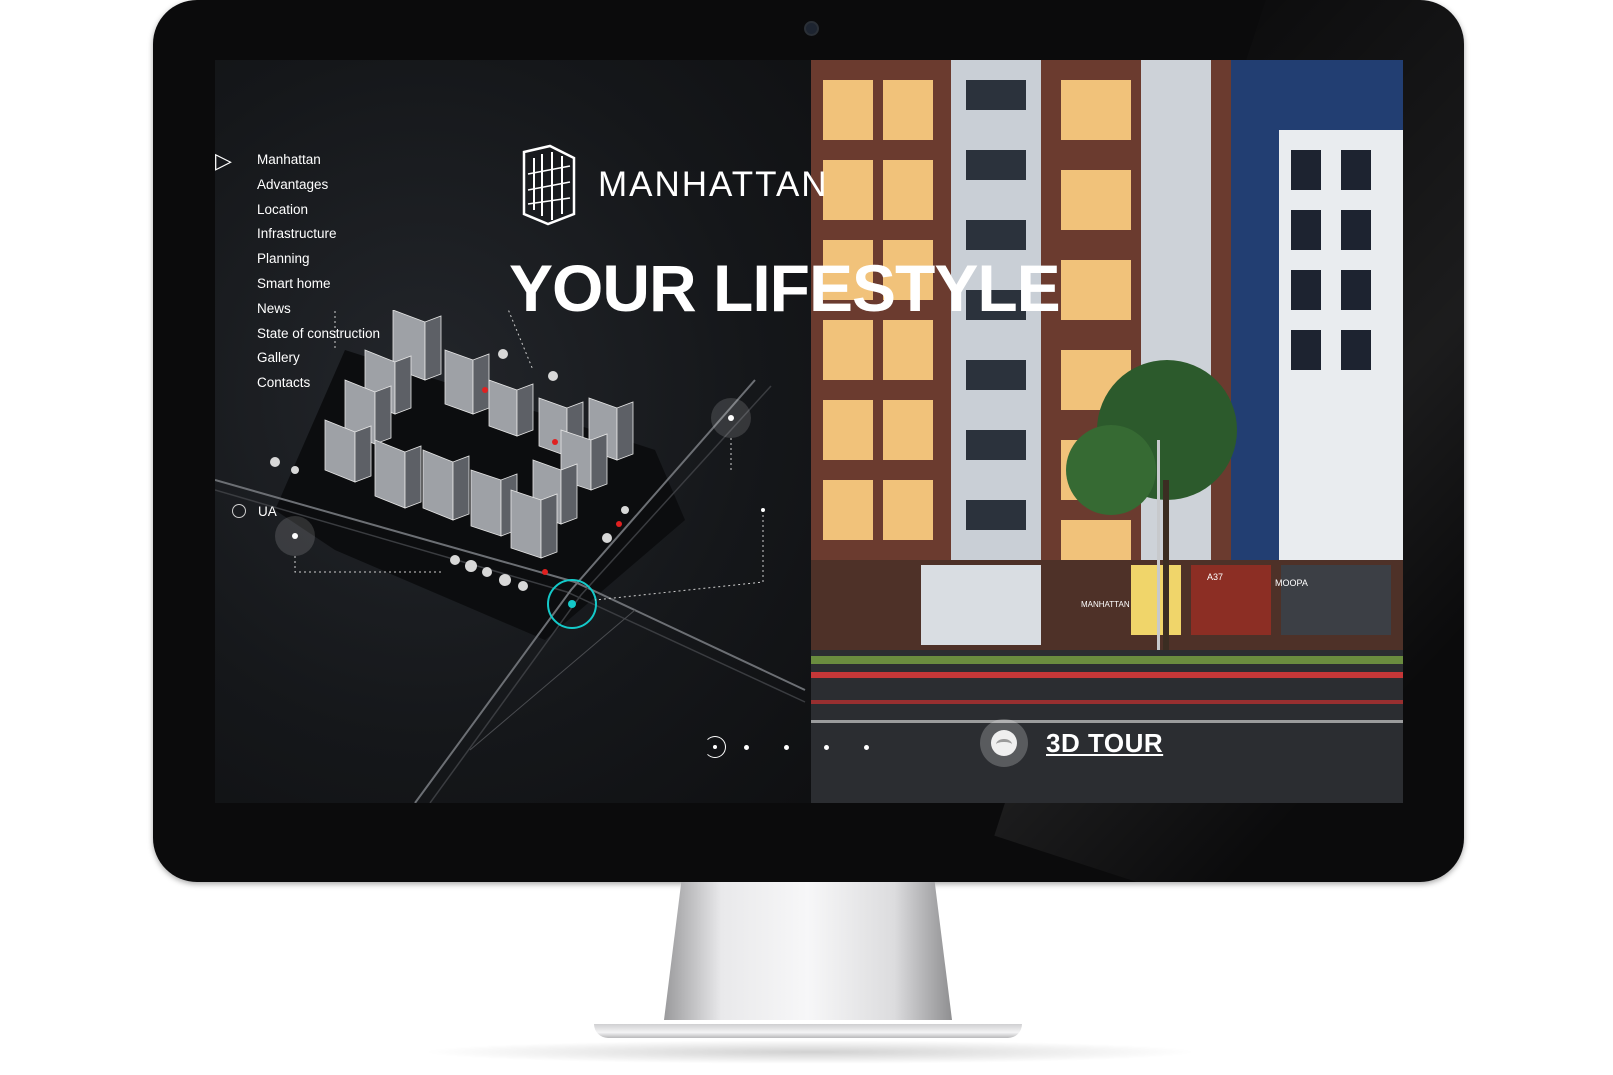  Describe the element at coordinates (318, 160) in the screenshot. I see `nav-item-manhattan: Manhattan` at that location.